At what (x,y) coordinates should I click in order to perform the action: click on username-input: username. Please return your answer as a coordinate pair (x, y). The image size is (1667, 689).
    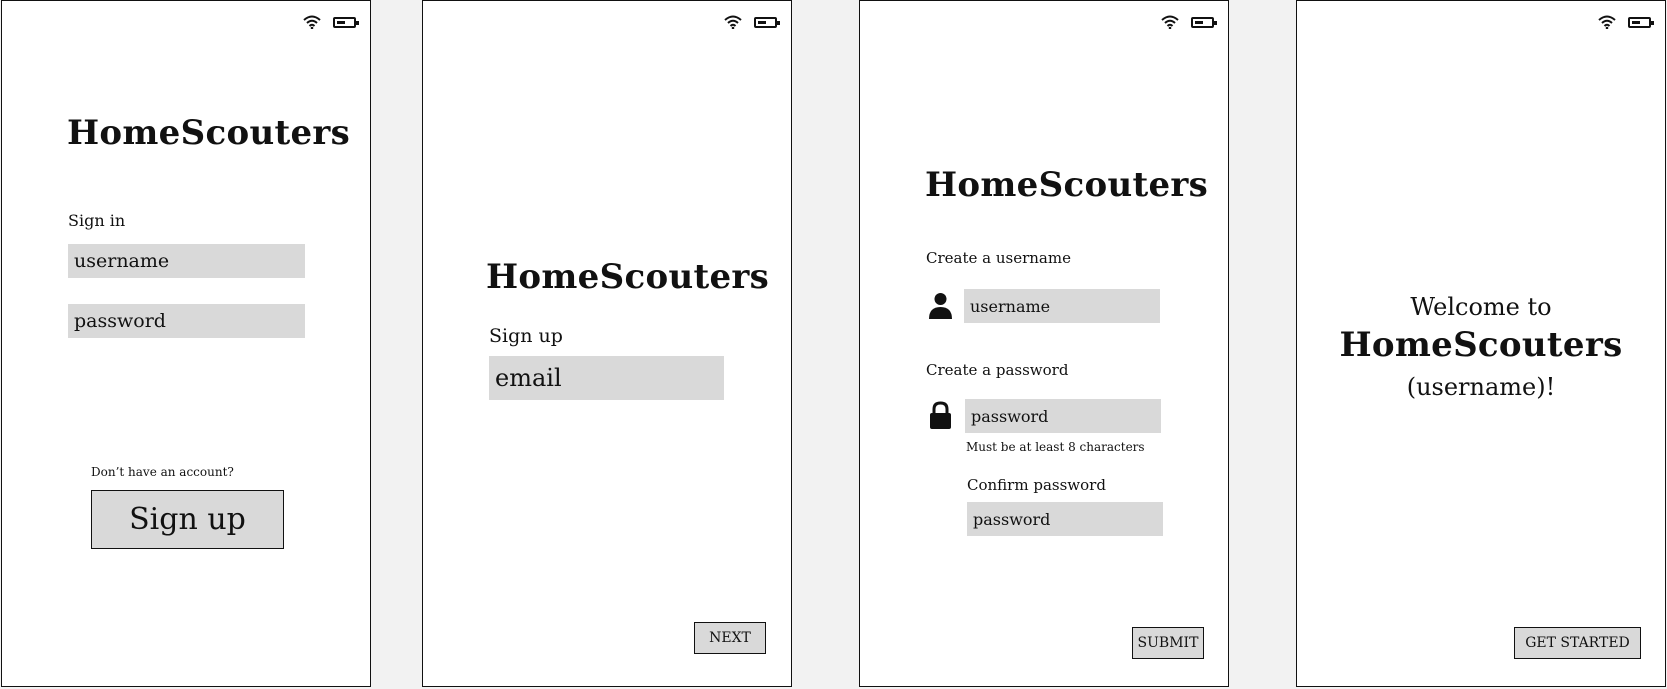
    Looking at the image, I should click on (186, 261).